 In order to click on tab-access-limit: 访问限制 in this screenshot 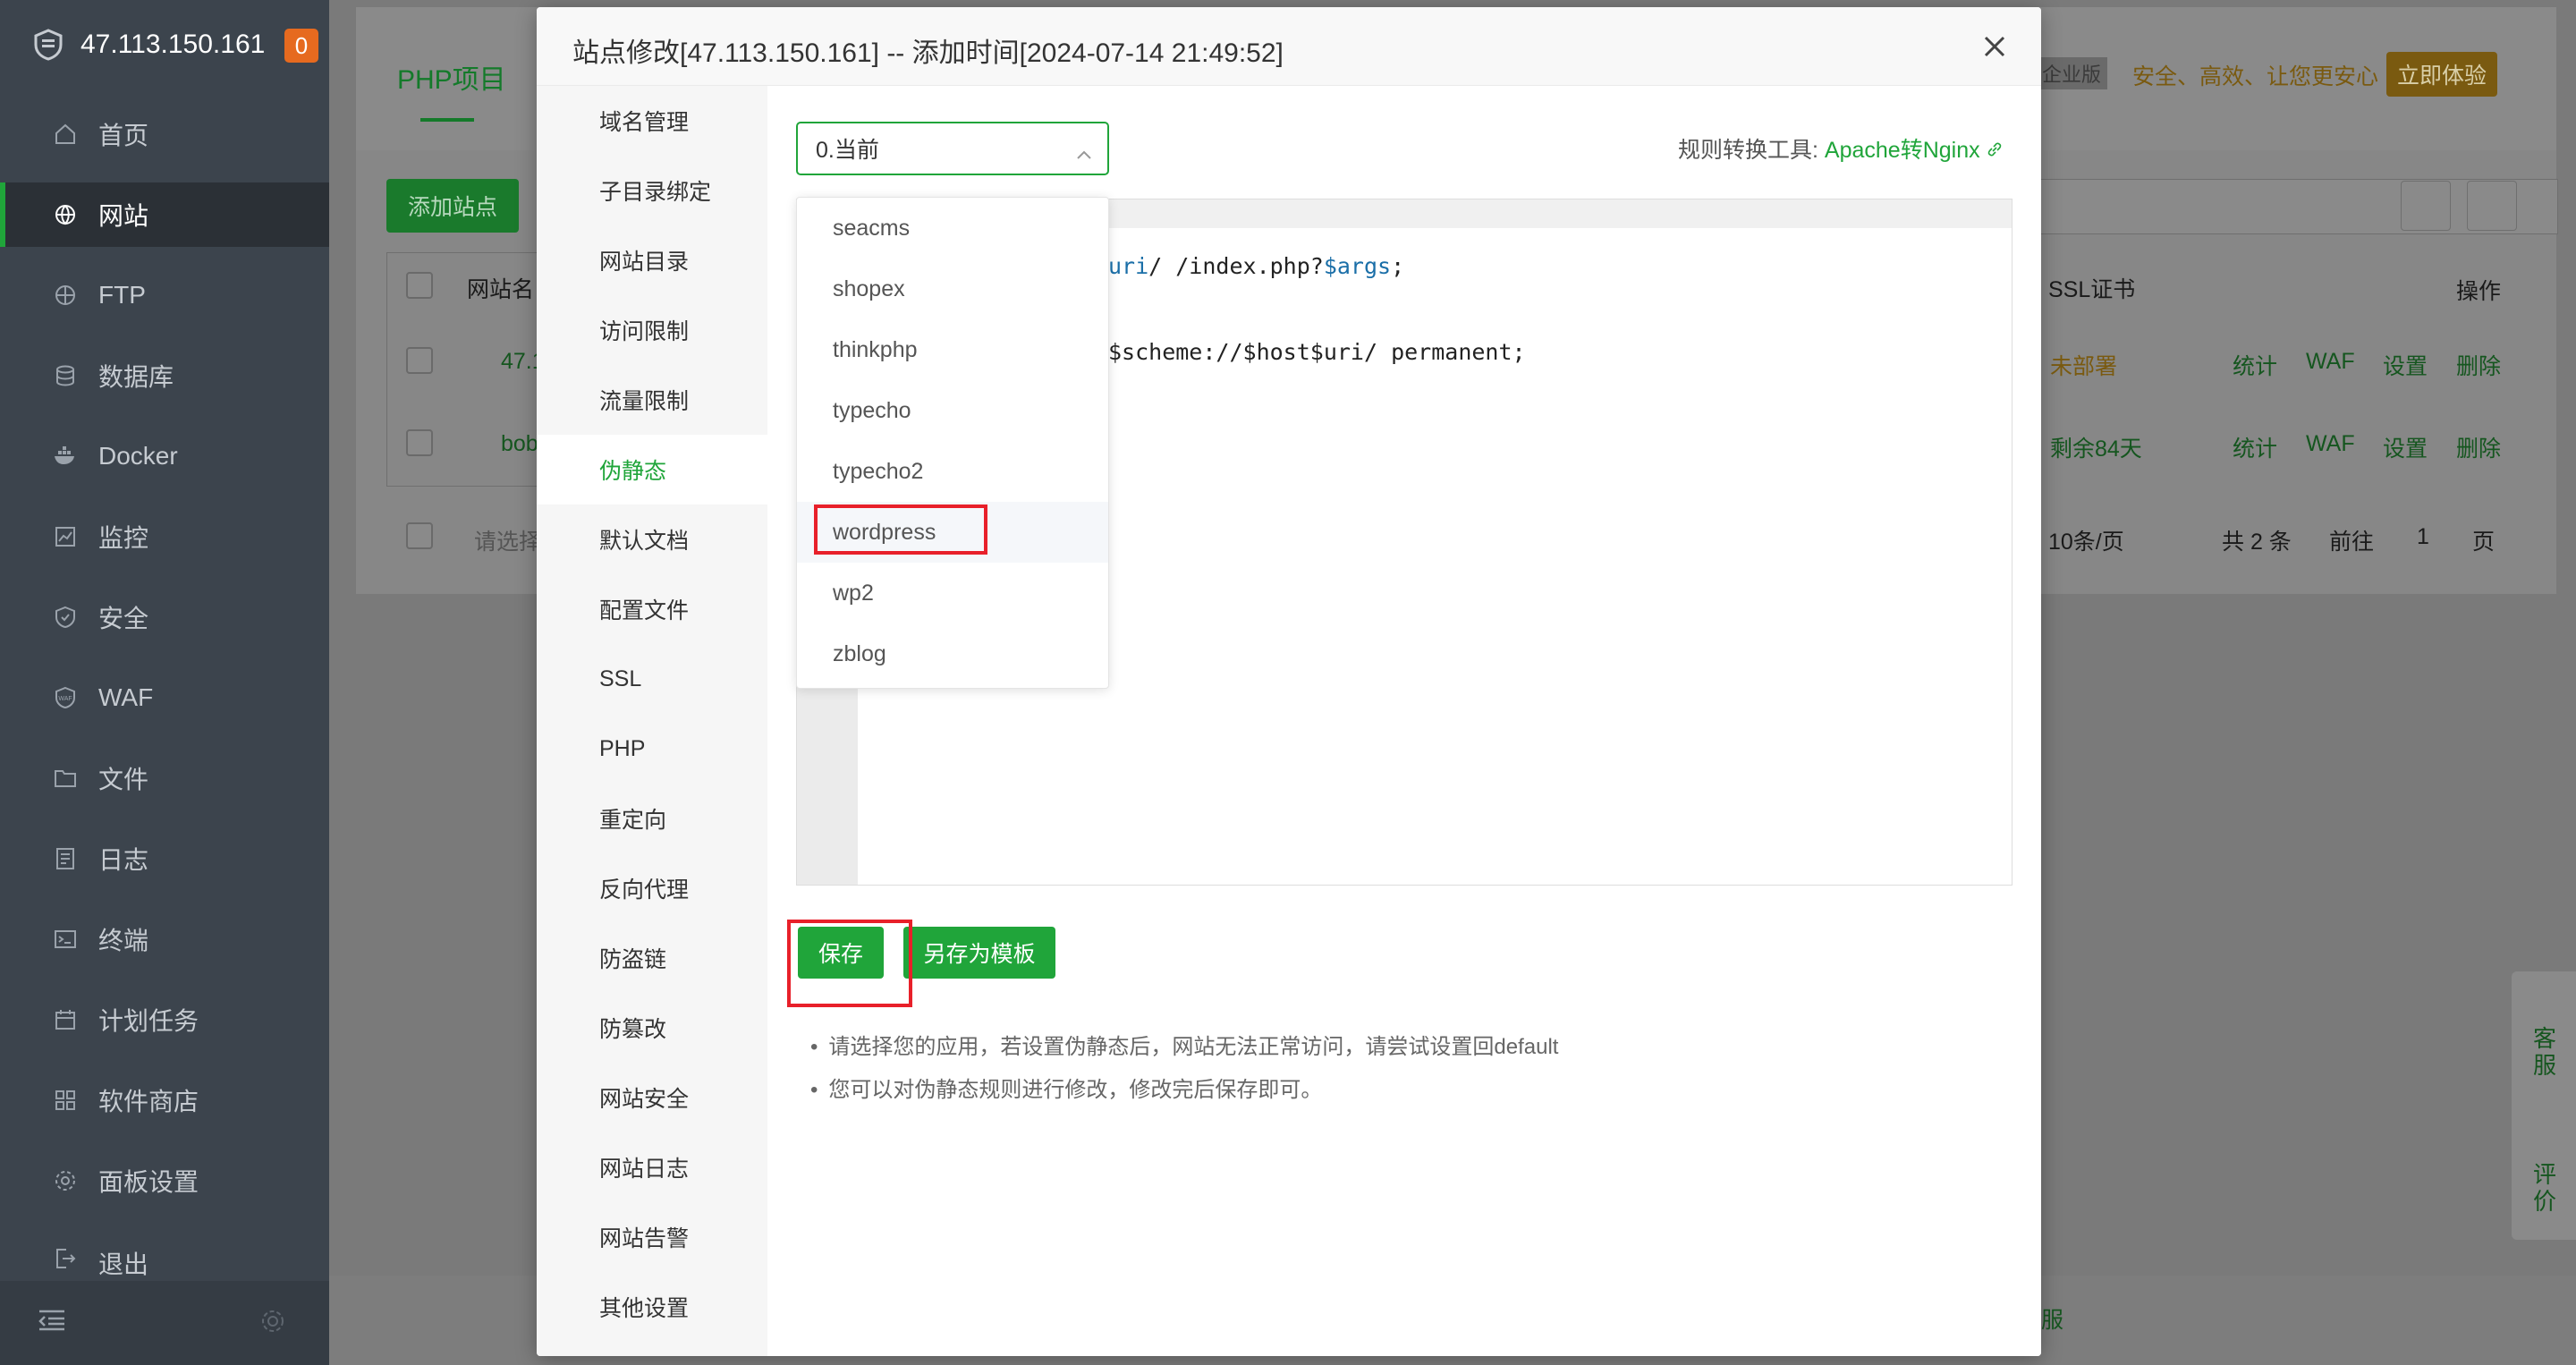, I will do `click(652, 330)`.